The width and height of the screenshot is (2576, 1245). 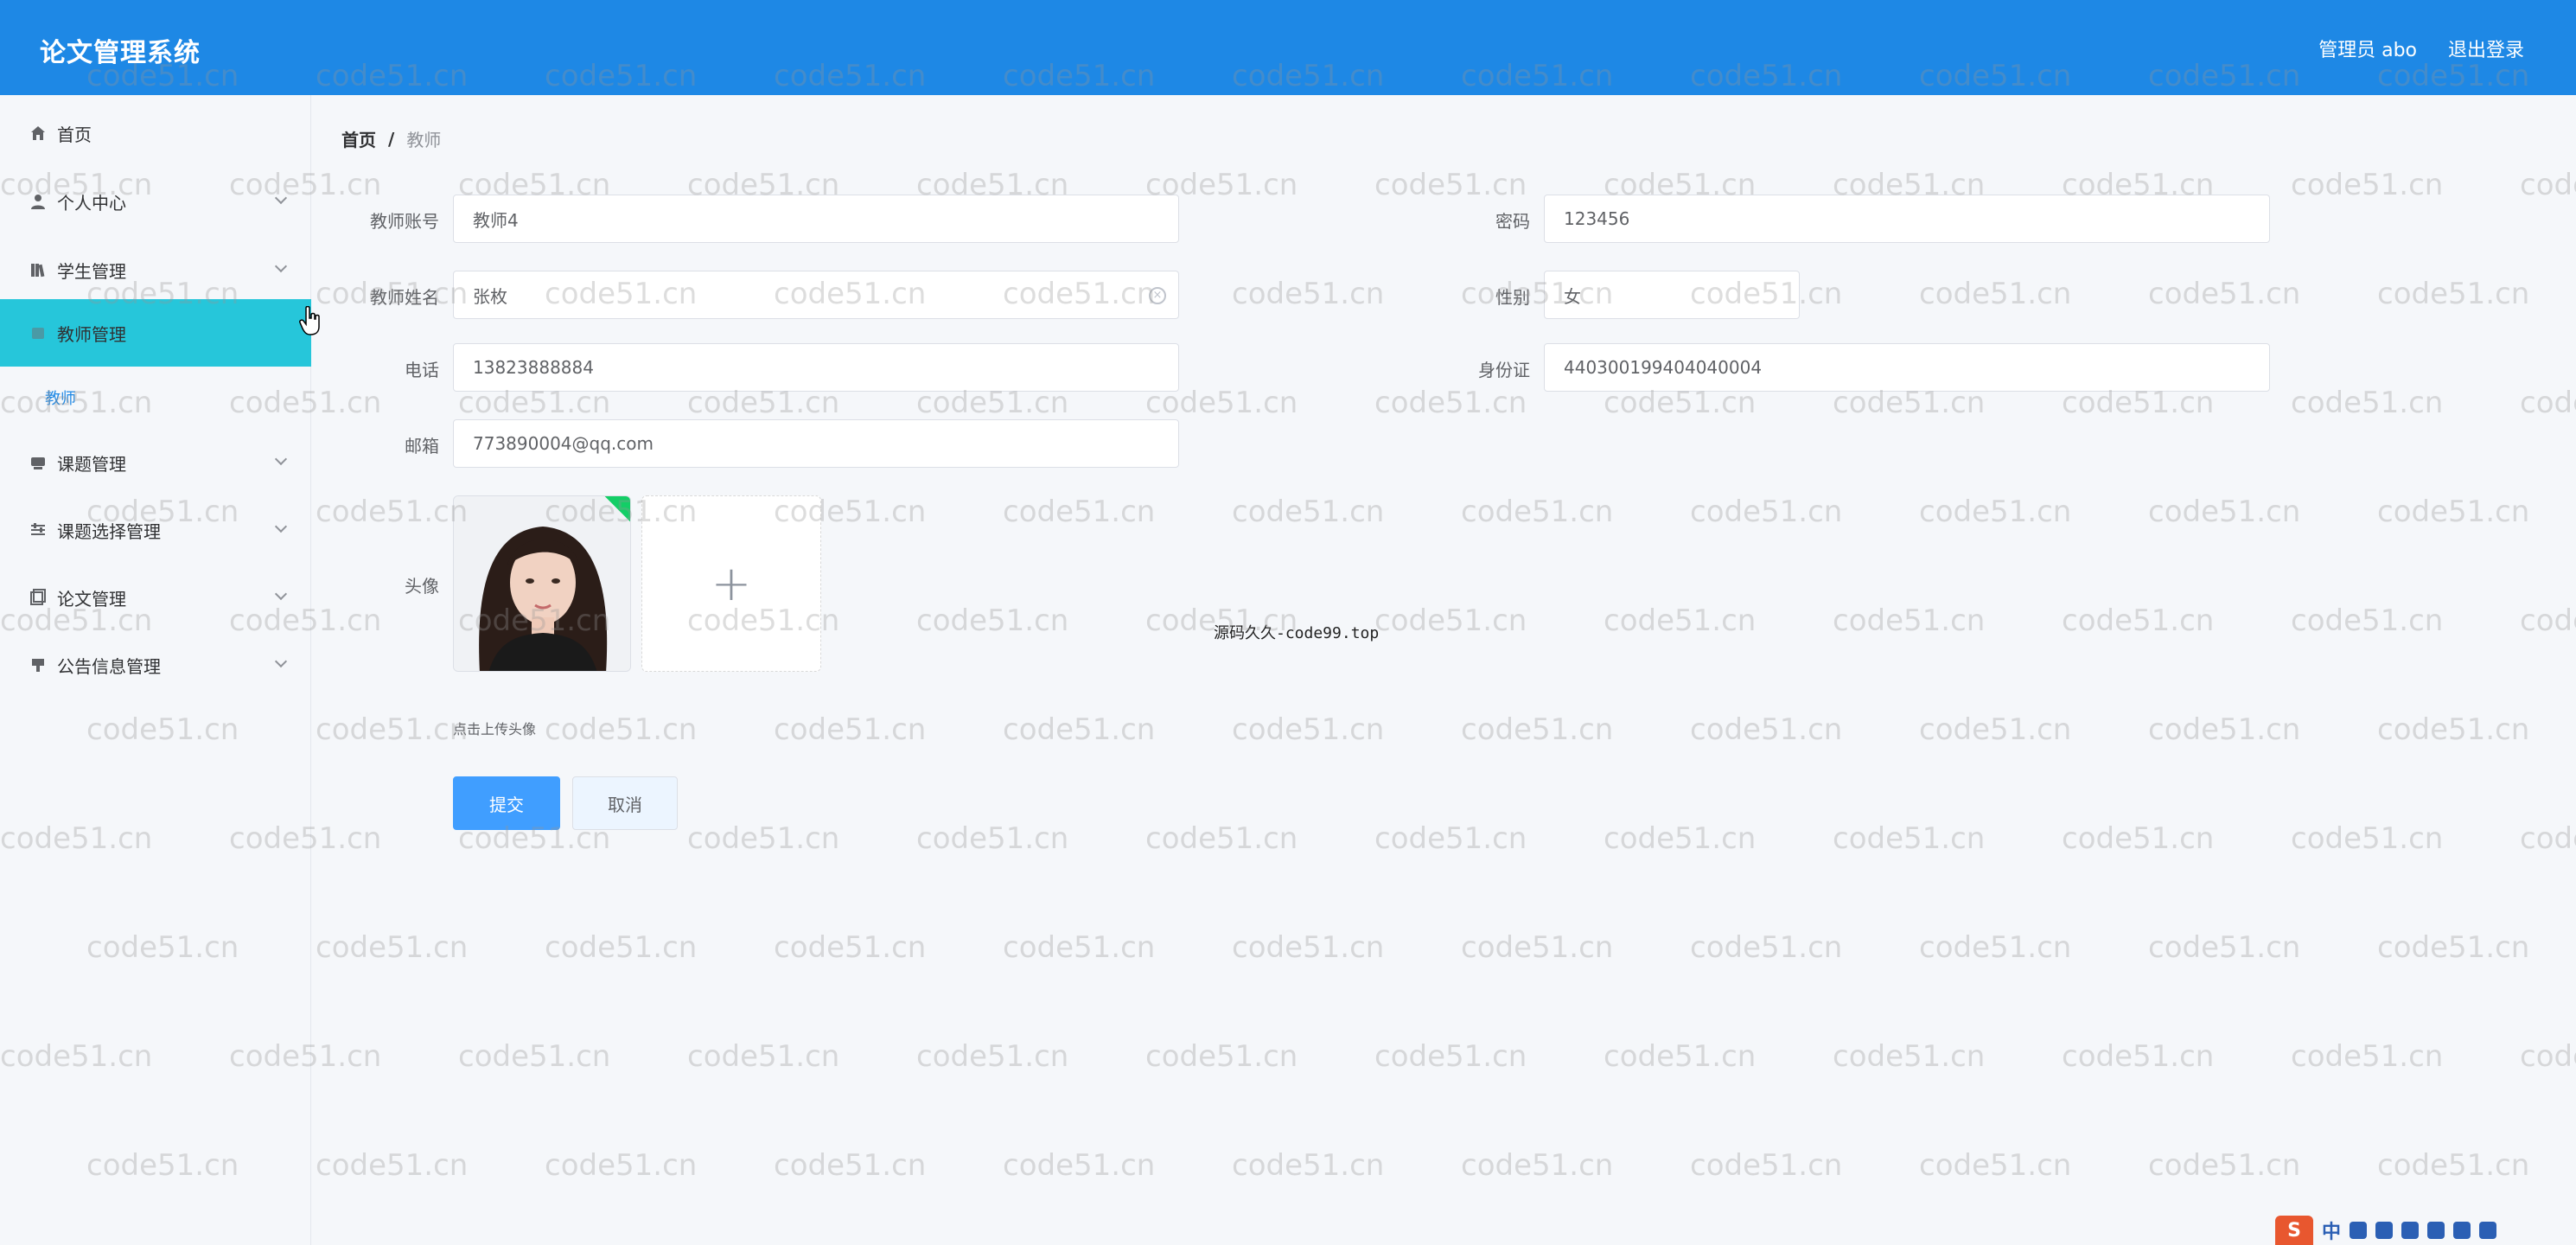 What do you see at coordinates (1672, 295) in the screenshot?
I see `gender-select: 女` at bounding box center [1672, 295].